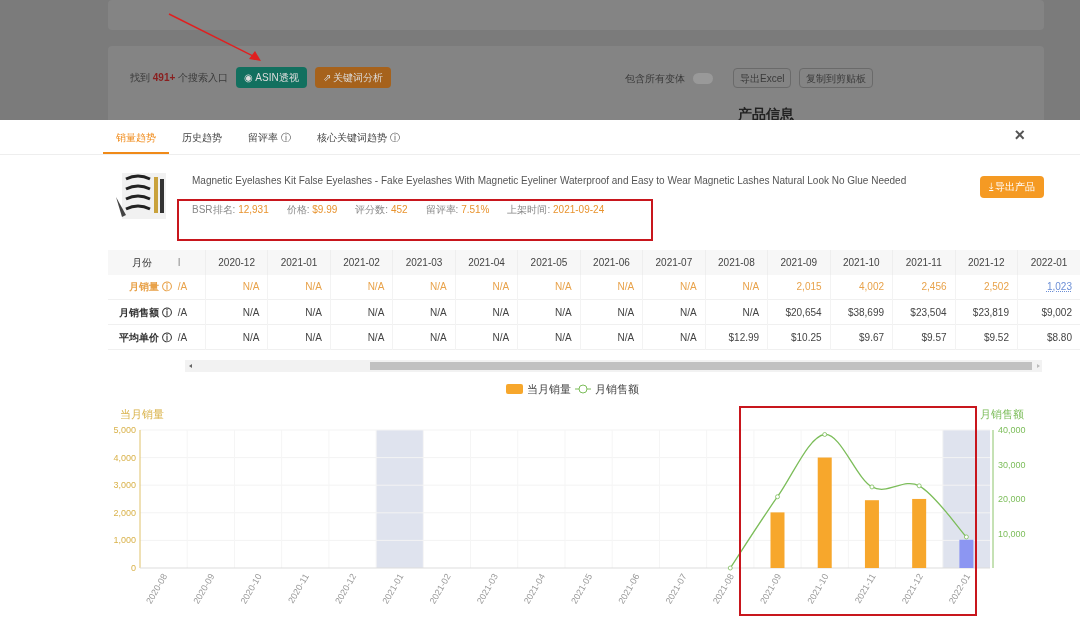  I want to click on tab: 销量趋势, so click(136, 138).